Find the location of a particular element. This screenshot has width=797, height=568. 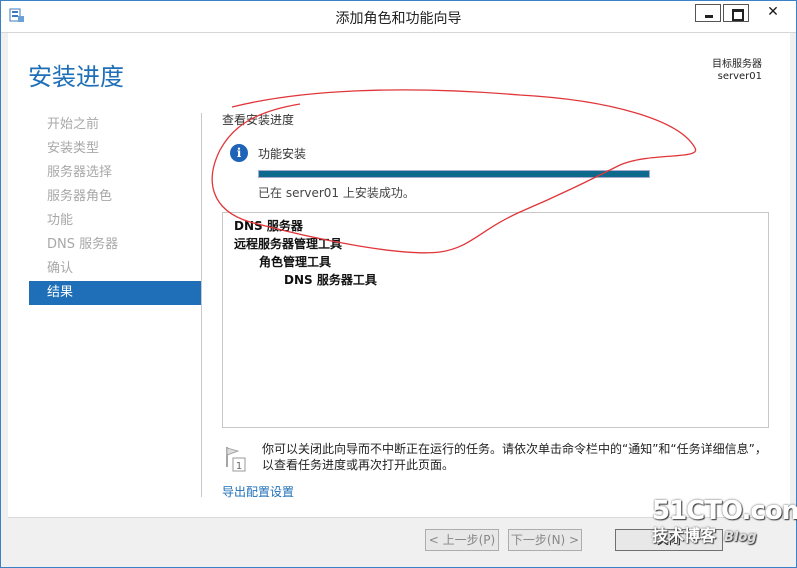

feature-install-label: 功能安装 is located at coordinates (282, 154).